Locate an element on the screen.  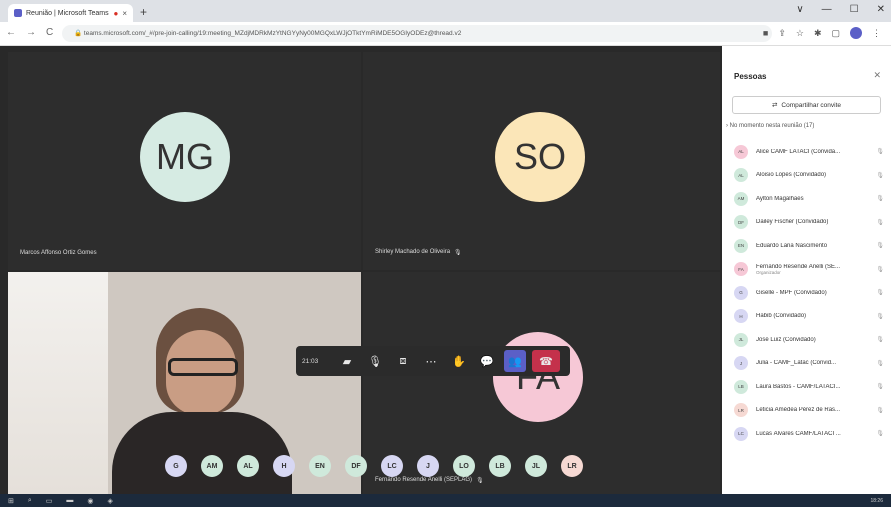
file-explorer-icon: ▬ is located at coordinates (69, 500).